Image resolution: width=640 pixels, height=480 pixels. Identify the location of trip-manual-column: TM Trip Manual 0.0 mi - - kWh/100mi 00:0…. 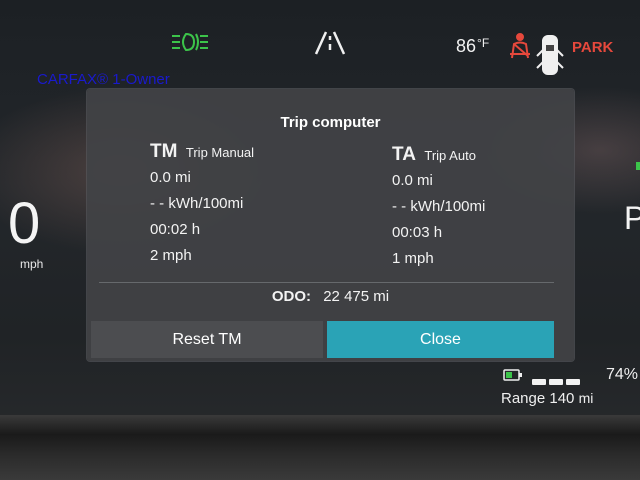
(202, 205).